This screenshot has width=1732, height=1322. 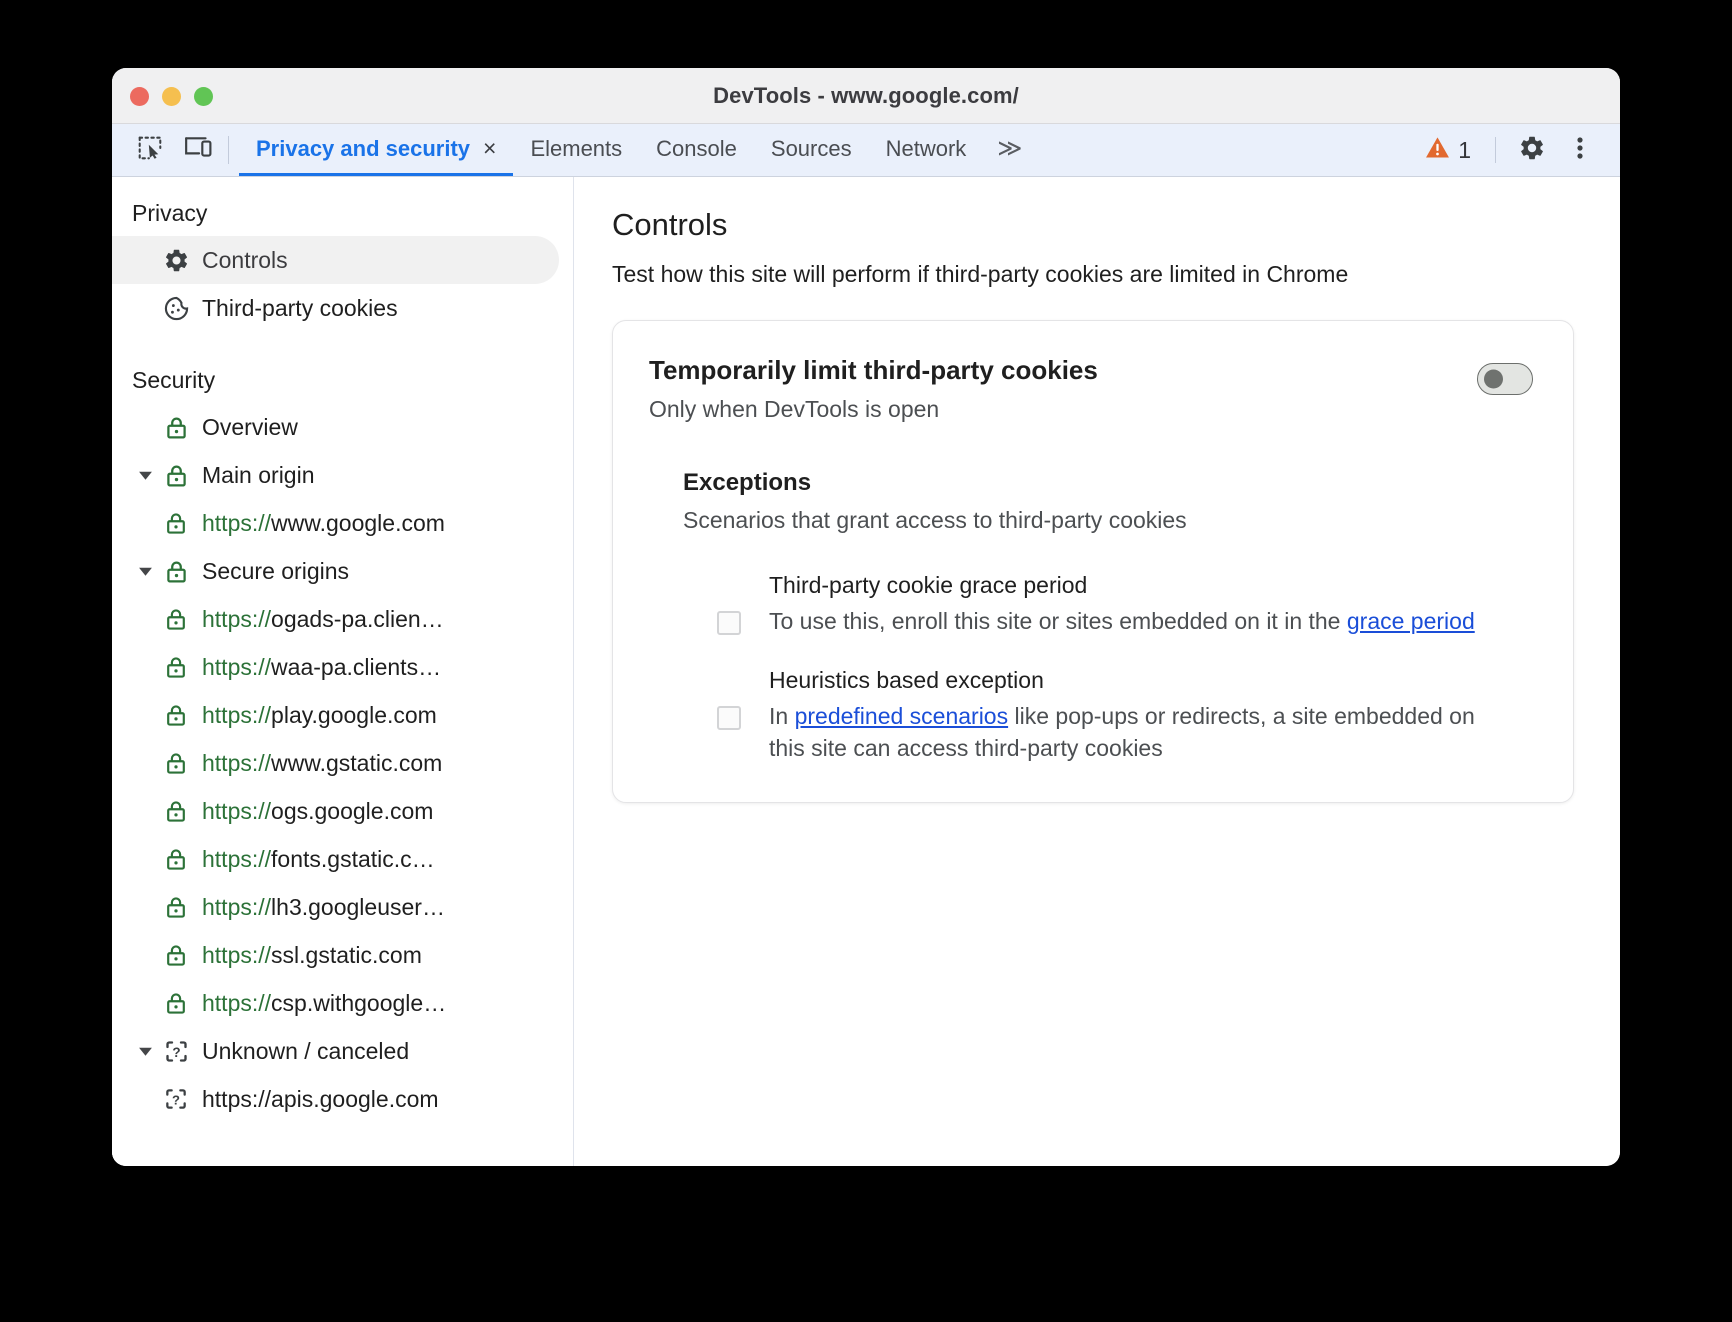 What do you see at coordinates (342, 1051) in the screenshot?
I see `sidebar-group-unknown-canceled: ? Unknown / canceled` at bounding box center [342, 1051].